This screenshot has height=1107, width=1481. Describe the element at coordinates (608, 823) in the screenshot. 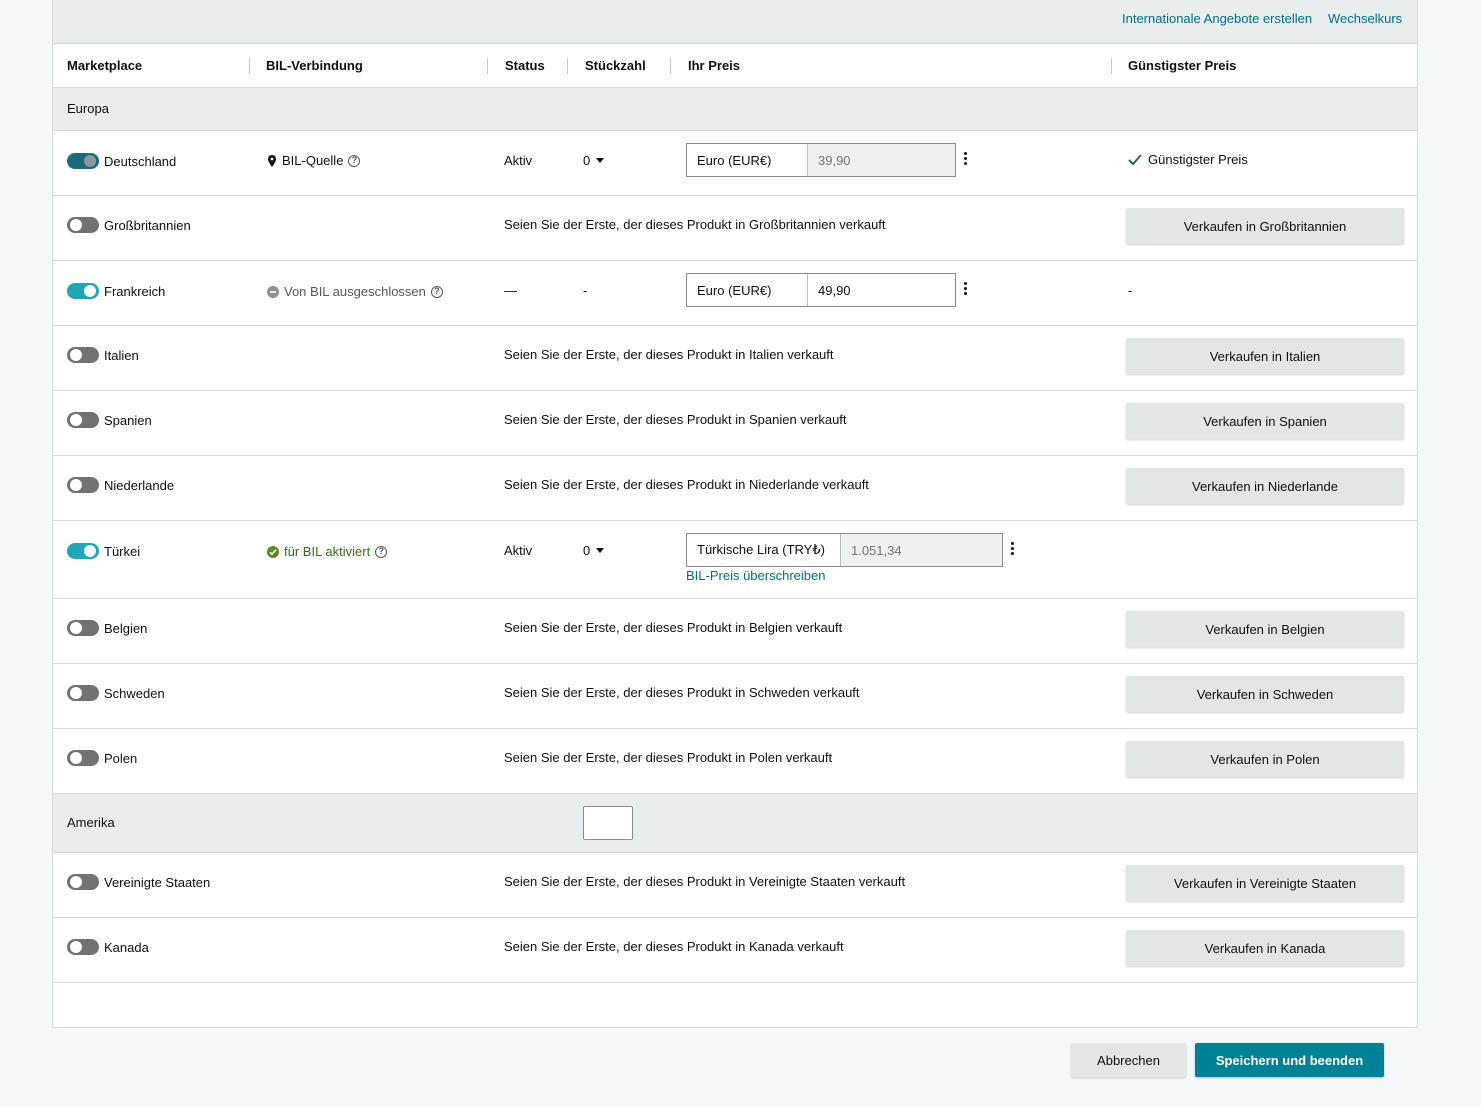

I see `group-quantity-input` at that location.